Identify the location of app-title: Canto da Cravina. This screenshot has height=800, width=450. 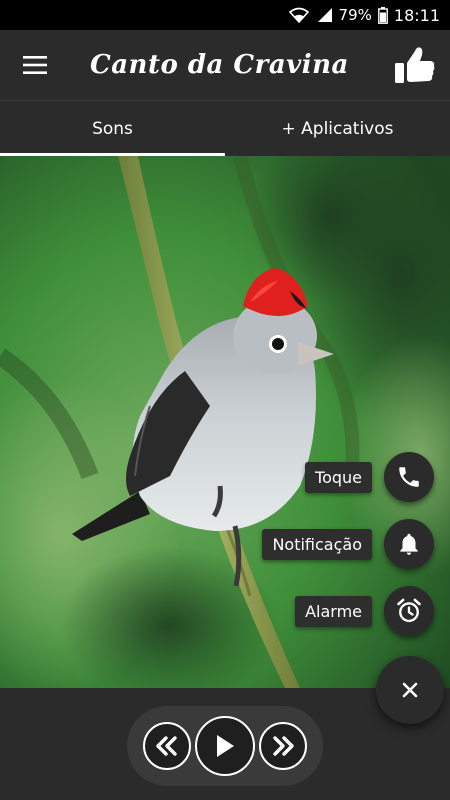
(219, 65).